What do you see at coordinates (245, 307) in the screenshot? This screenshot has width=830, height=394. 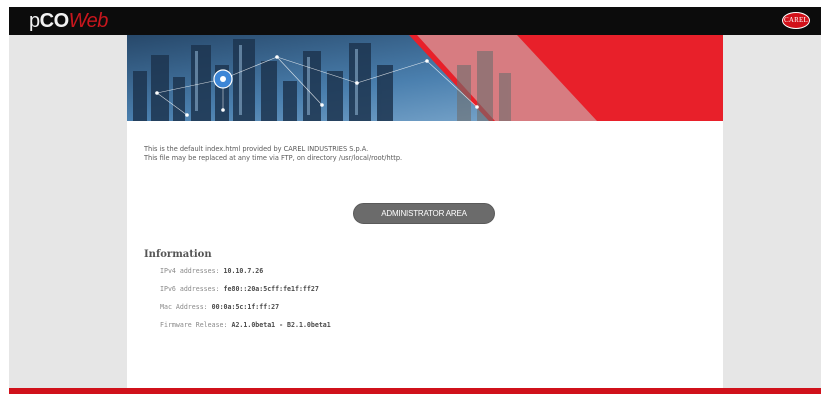 I see `mac-value: 00:0a:5c:1f:ff:27` at bounding box center [245, 307].